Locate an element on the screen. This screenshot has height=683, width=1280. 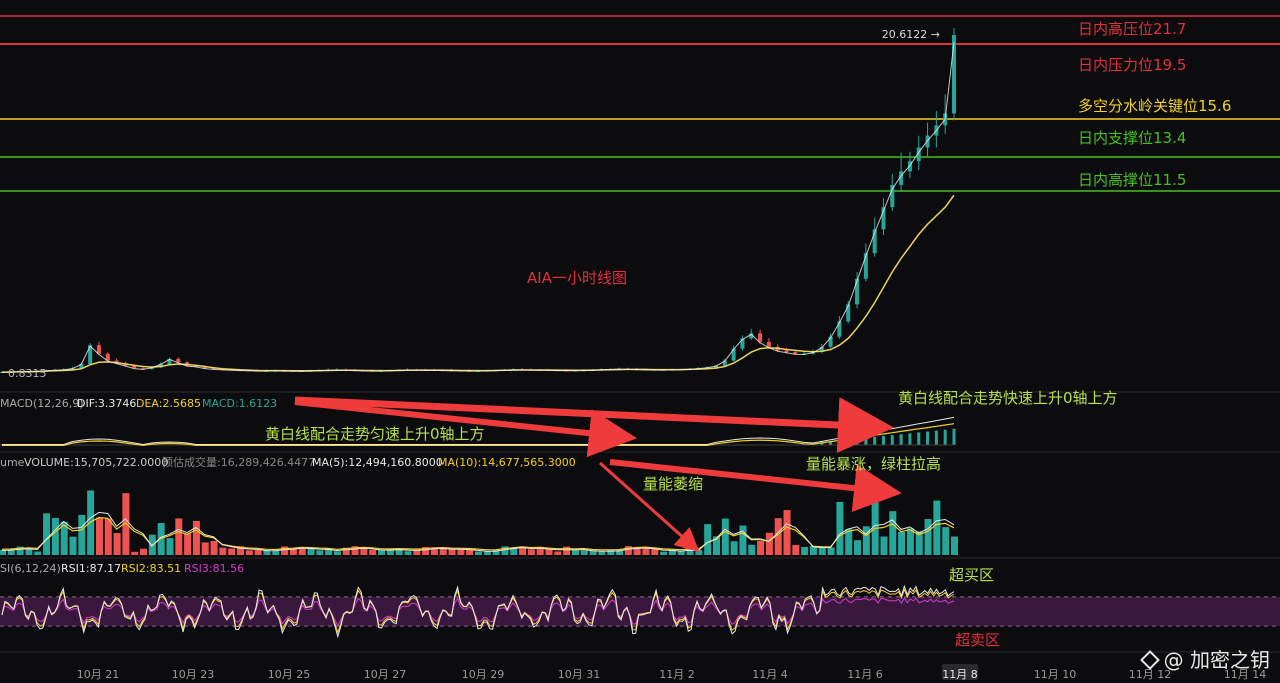
start-price-label: 0.8315 is located at coordinates (27, 373).